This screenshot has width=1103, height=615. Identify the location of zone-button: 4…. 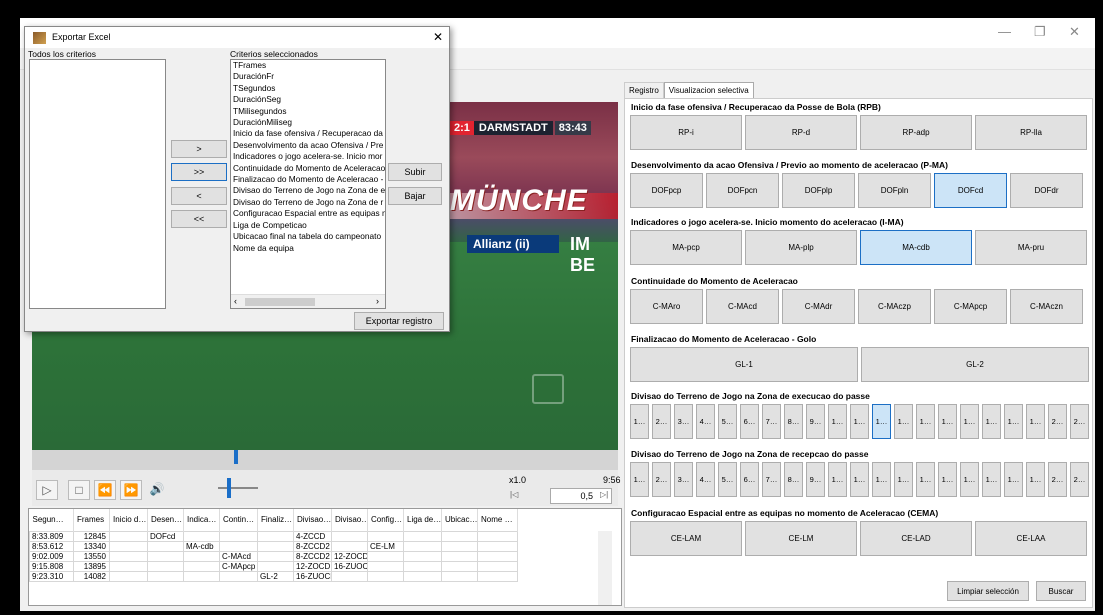
(705, 421).